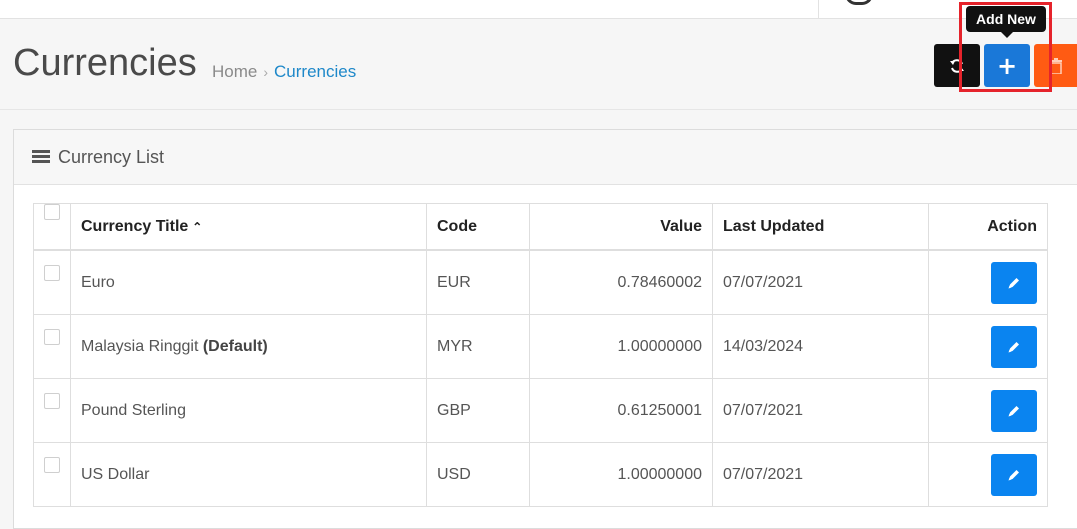 The height and width of the screenshot is (529, 1077). I want to click on currency-code: GBP, so click(478, 410).